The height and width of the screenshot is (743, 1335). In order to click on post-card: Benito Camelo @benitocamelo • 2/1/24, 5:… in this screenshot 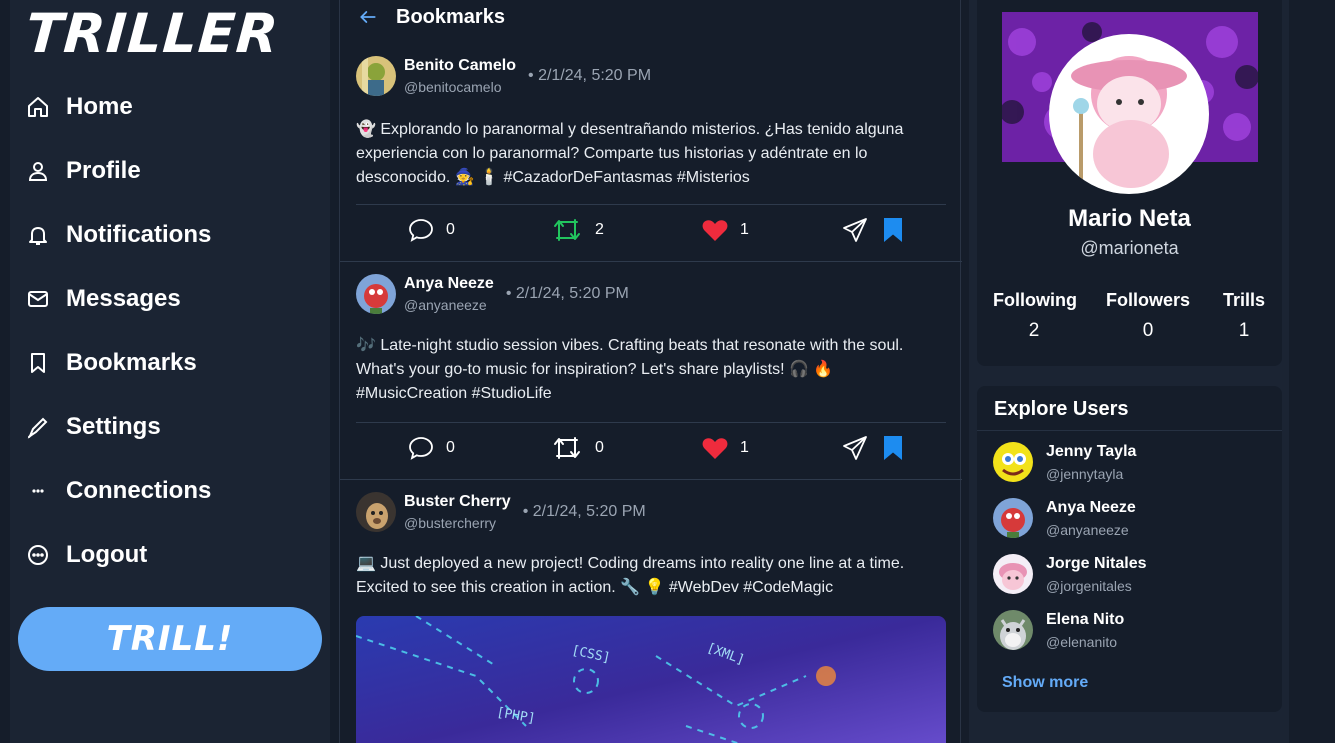, I will do `click(651, 151)`.